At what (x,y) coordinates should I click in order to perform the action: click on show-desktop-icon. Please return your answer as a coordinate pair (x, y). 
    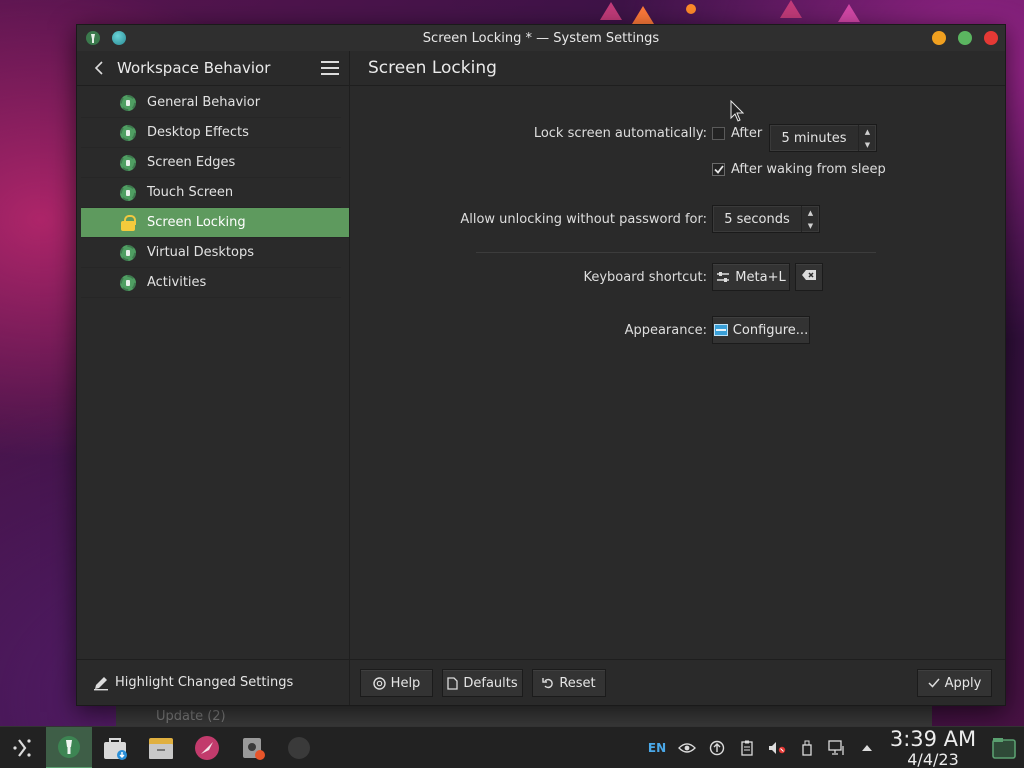
    Looking at the image, I should click on (1004, 747).